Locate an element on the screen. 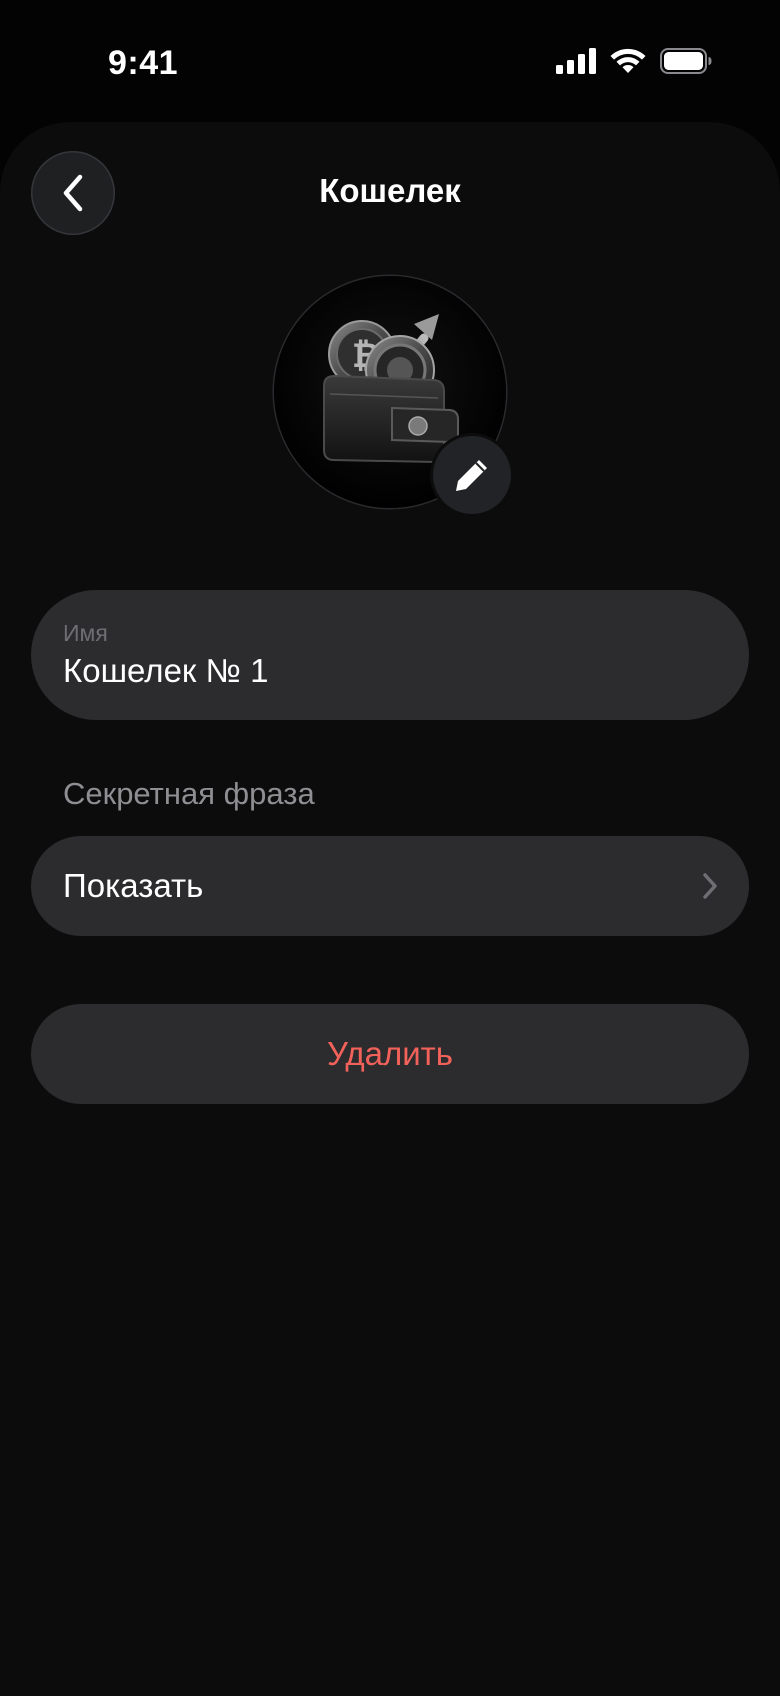 Image resolution: width=780 pixels, height=1696 pixels. delete-wallet-button: Удалить is located at coordinates (390, 1054).